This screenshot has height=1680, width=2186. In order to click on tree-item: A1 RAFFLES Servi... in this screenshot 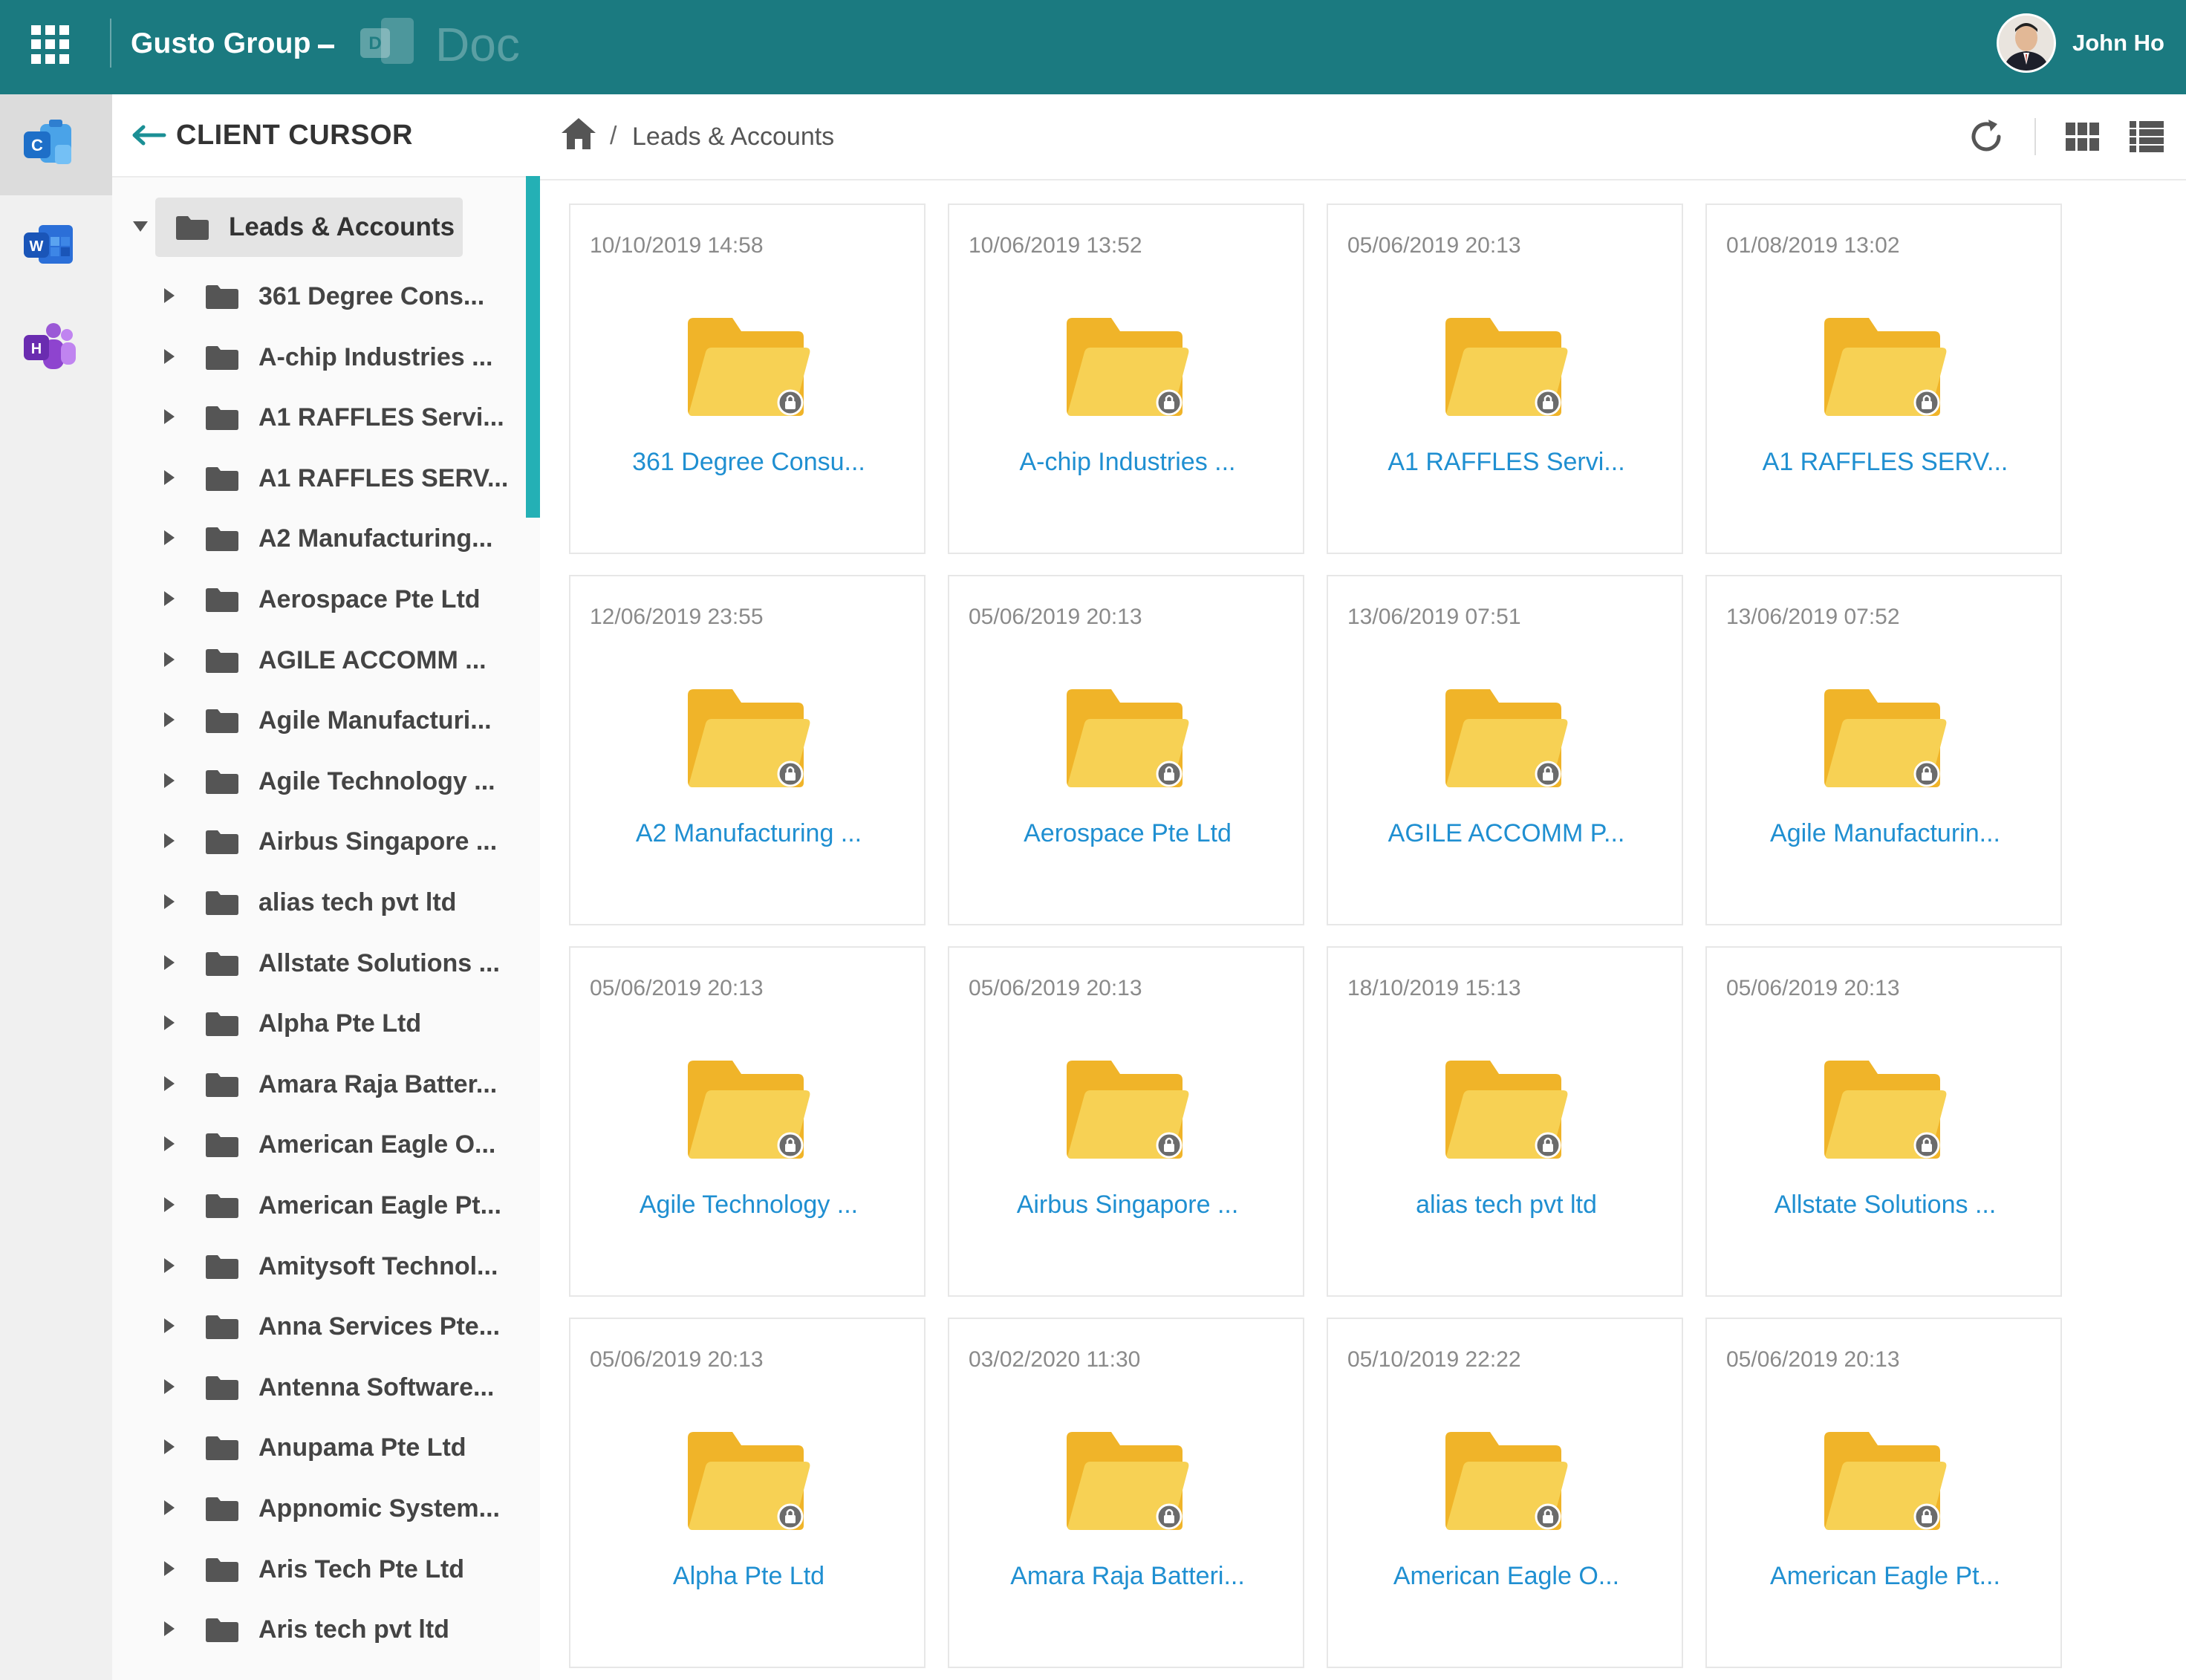, I will do `click(319, 419)`.